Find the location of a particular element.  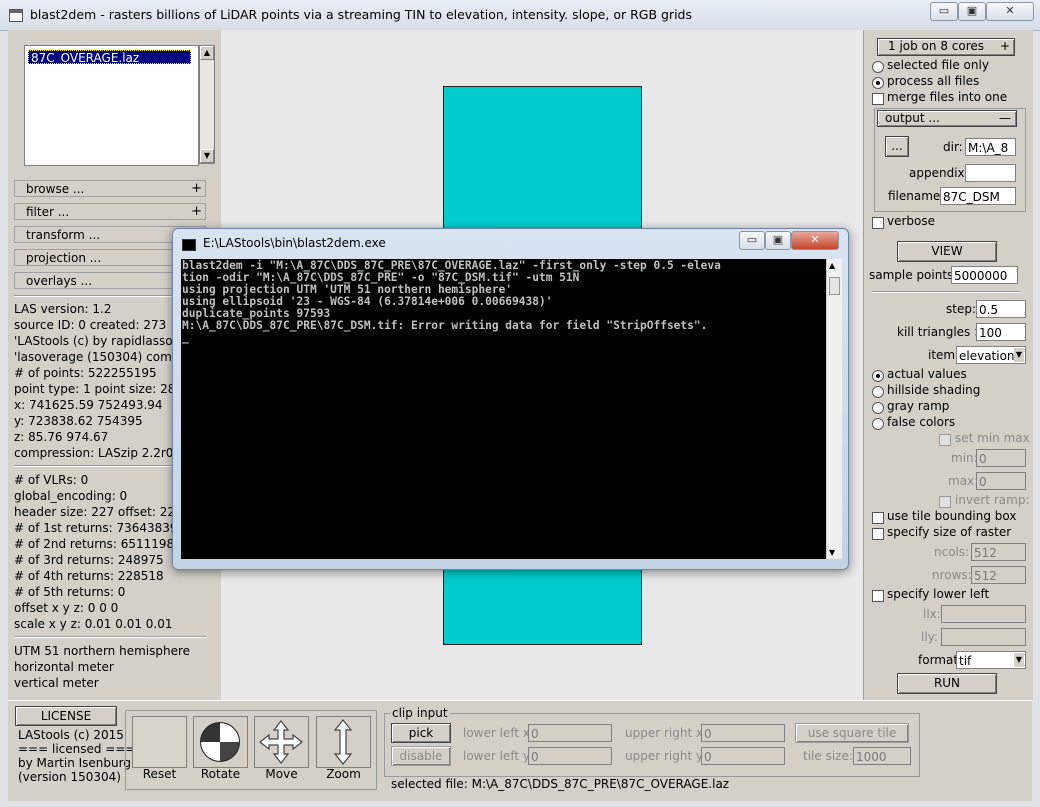

specify-size-label: specify size of raster is located at coordinates (949, 532).